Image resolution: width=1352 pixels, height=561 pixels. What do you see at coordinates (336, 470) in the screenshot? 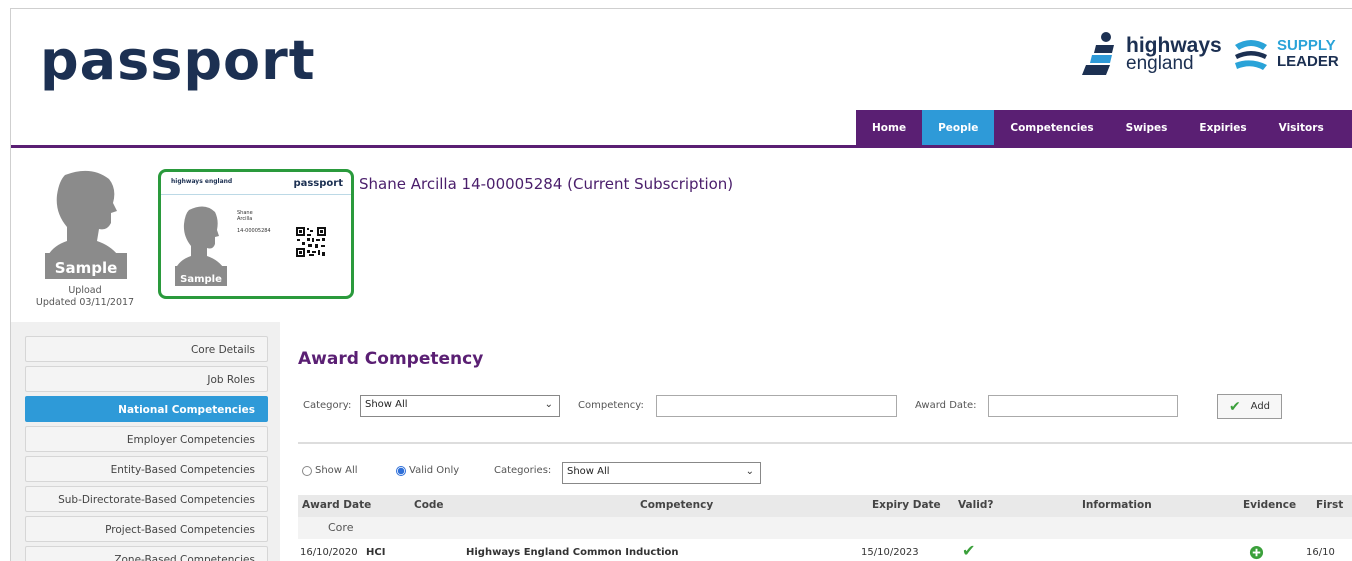
I see `show-all-label: Show All` at bounding box center [336, 470].